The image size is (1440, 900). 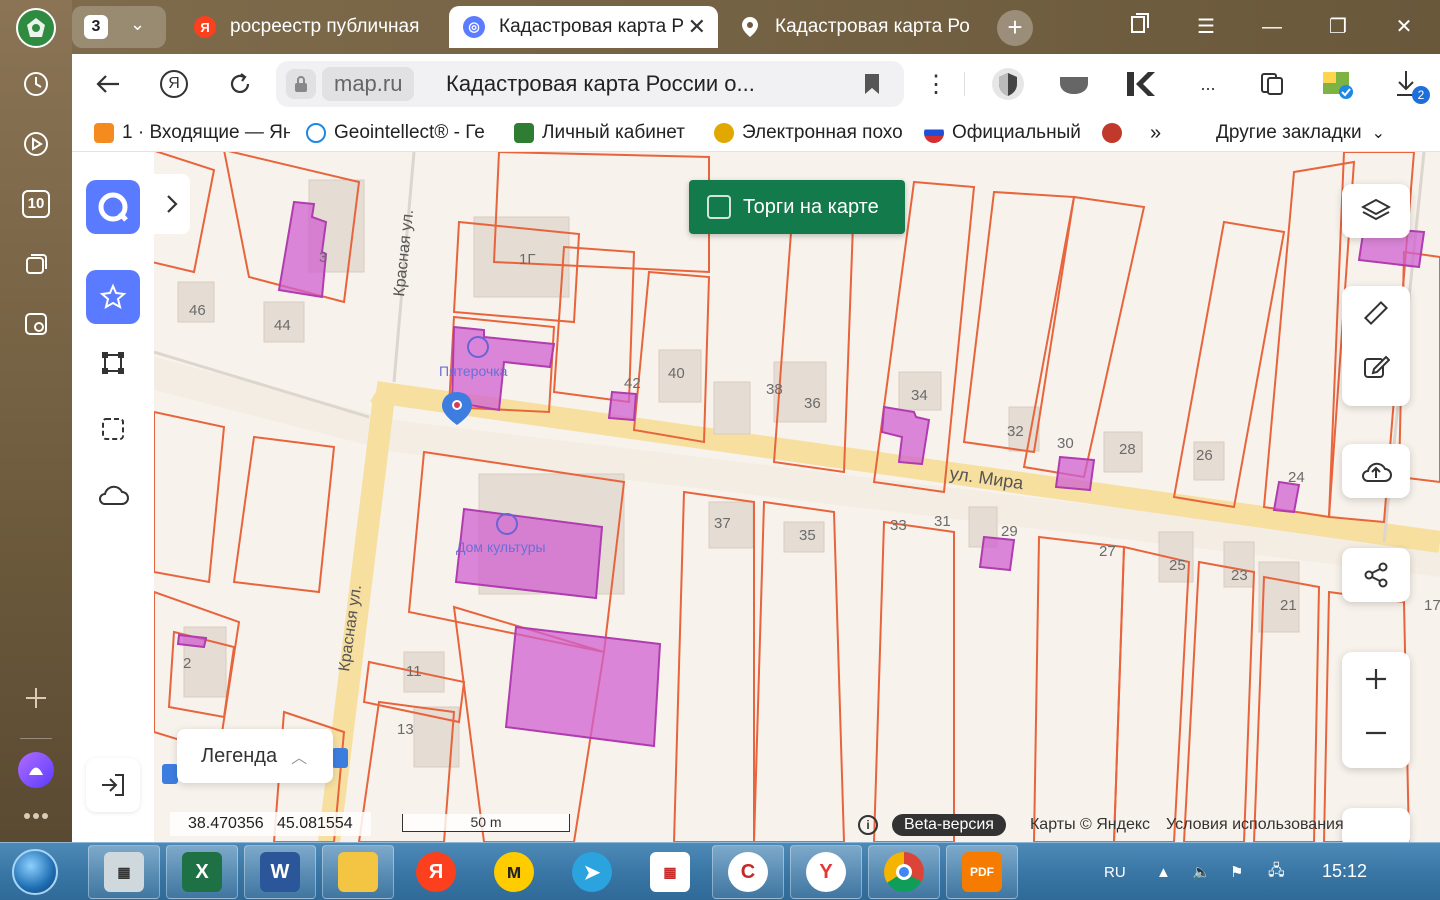 I want to click on yandex-app-icon: Я, so click(x=436, y=872).